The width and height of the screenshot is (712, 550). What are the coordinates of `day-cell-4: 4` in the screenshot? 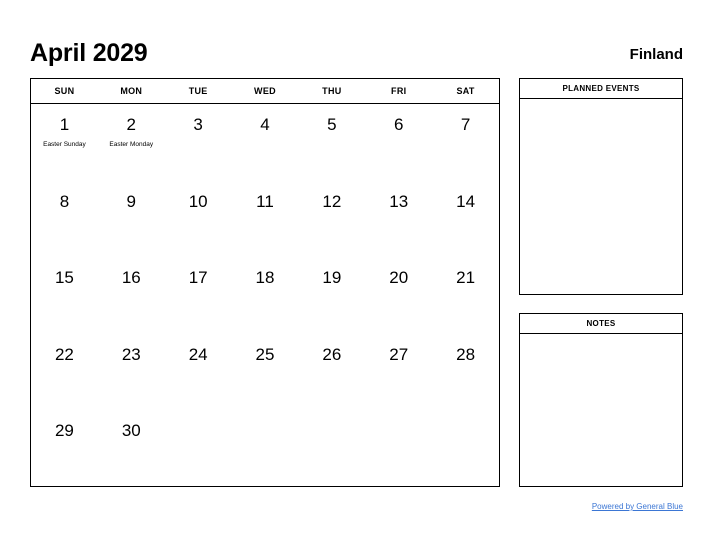 It's located at (265, 142).